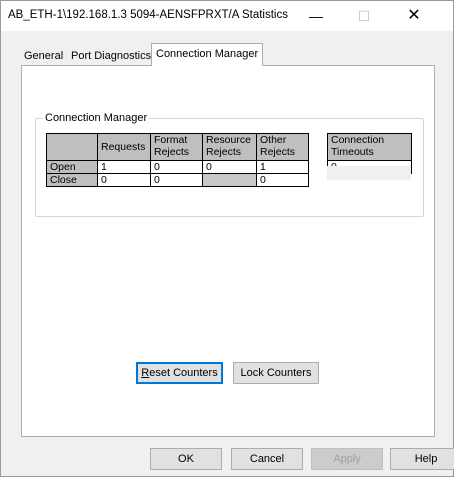 Image resolution: width=454 pixels, height=477 pixels. What do you see at coordinates (267, 459) in the screenshot?
I see `cancel-button: Cancel` at bounding box center [267, 459].